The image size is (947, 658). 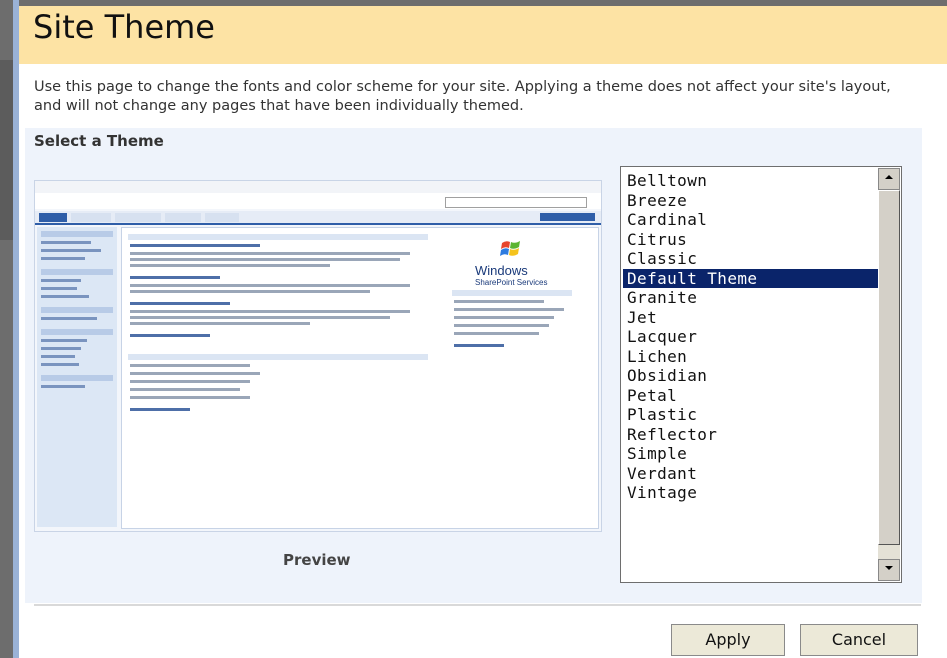 I want to click on theme-option: Granite, so click(x=750, y=298).